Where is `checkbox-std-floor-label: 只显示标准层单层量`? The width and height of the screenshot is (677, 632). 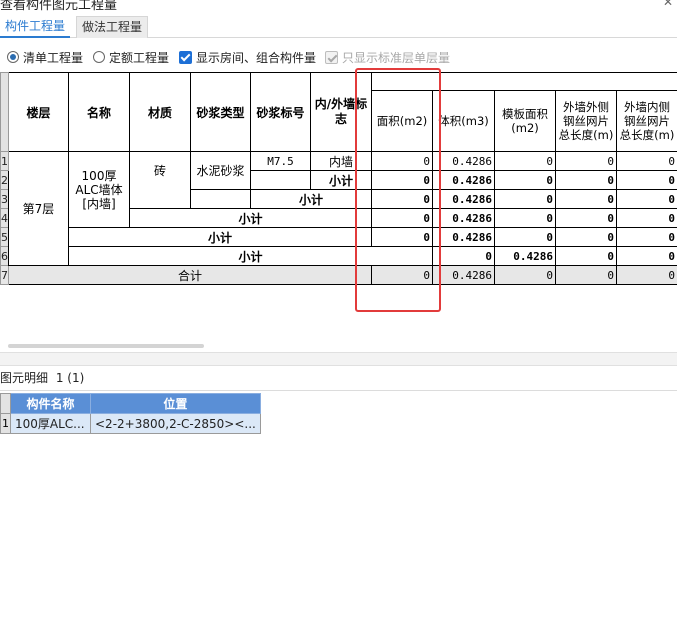
checkbox-std-floor-label: 只显示标准层单层量 is located at coordinates (396, 57).